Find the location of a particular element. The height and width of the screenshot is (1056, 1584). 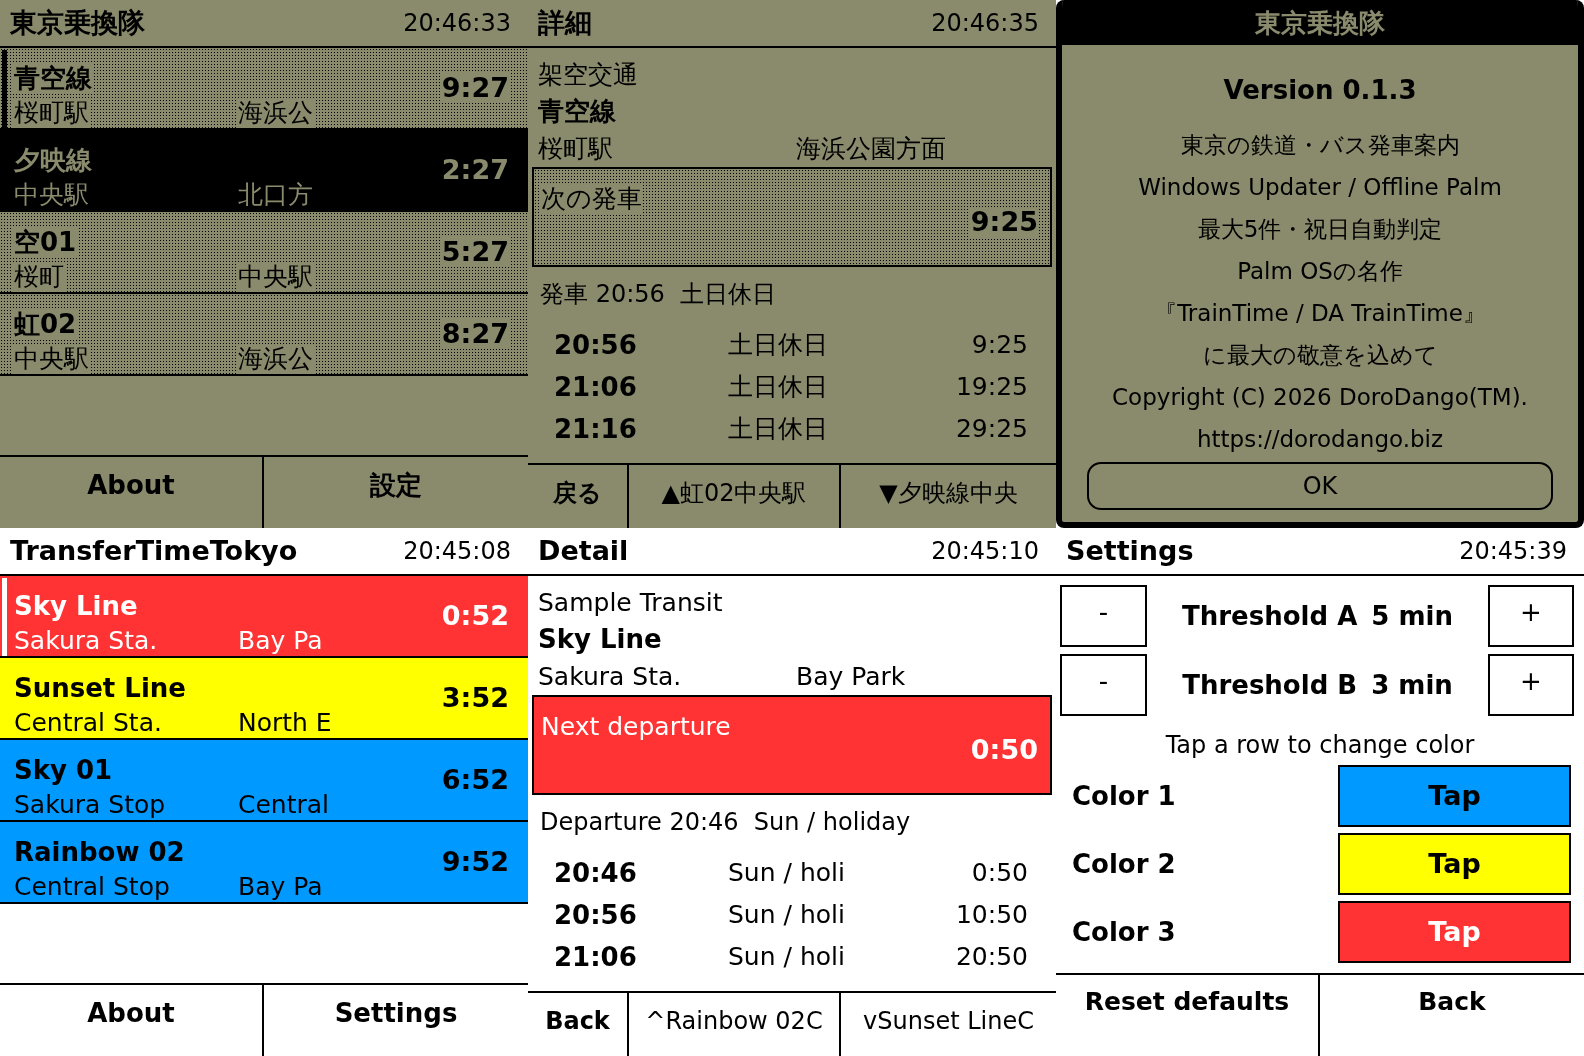

color-label: Color 1 is located at coordinates (1124, 796).